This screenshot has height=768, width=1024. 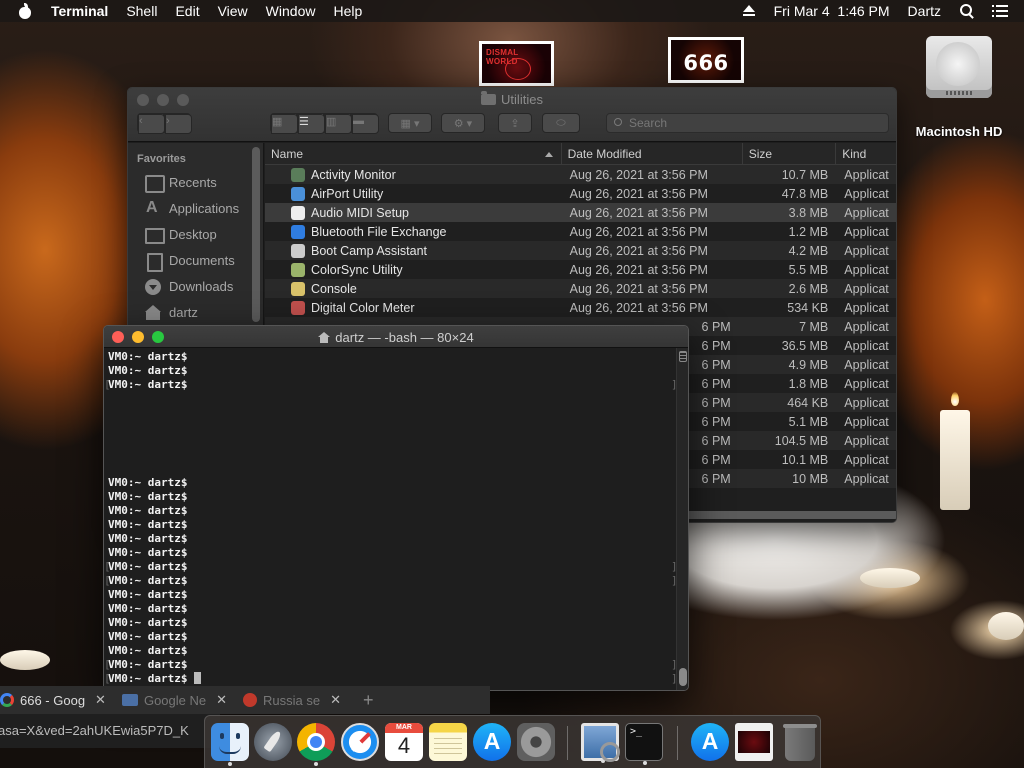 I want to click on safari-icon, so click(x=360, y=742).